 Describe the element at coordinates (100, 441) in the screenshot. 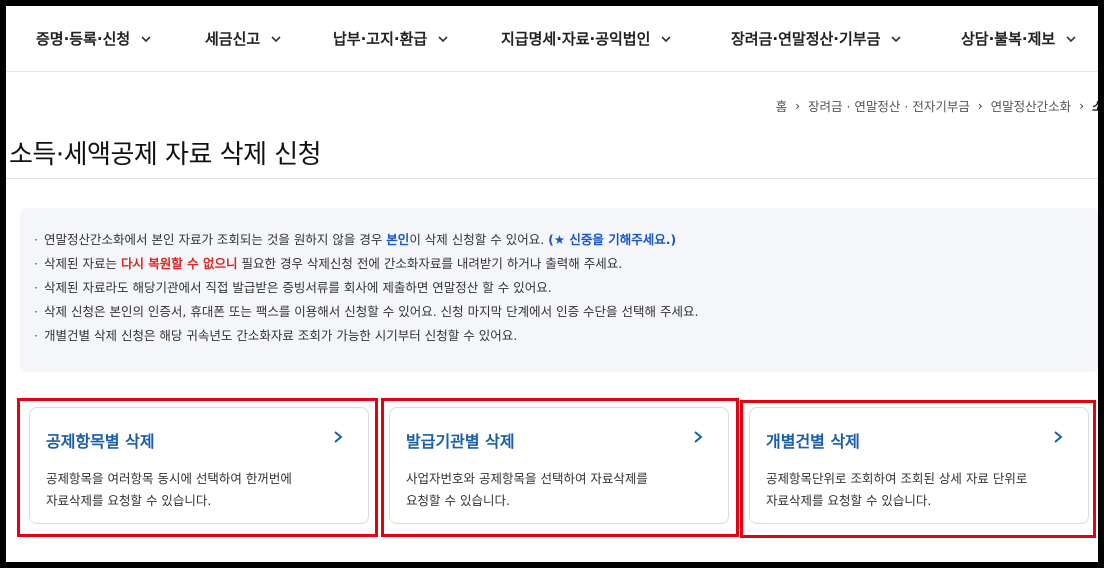

I see `card-title: 공제항목별 삭제` at that location.